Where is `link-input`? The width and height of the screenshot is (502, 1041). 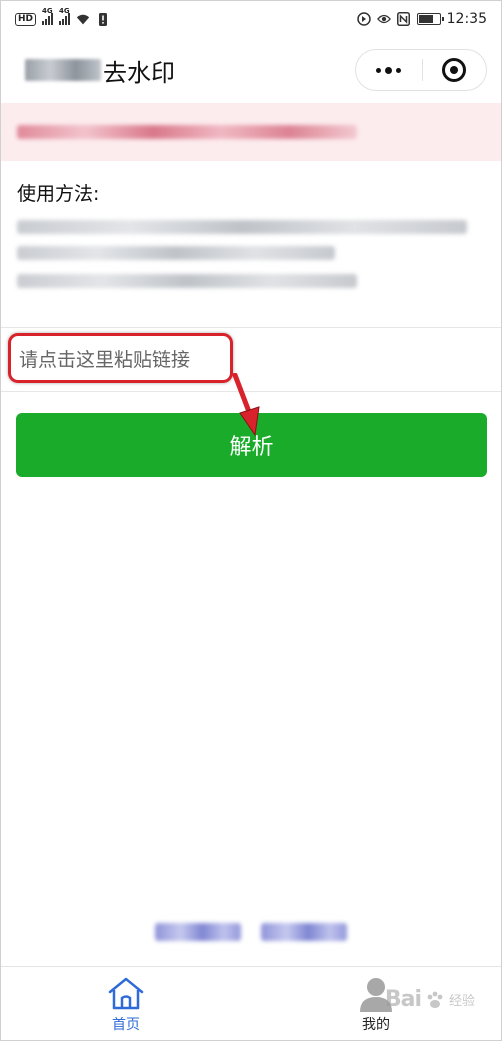
link-input is located at coordinates (249, 359).